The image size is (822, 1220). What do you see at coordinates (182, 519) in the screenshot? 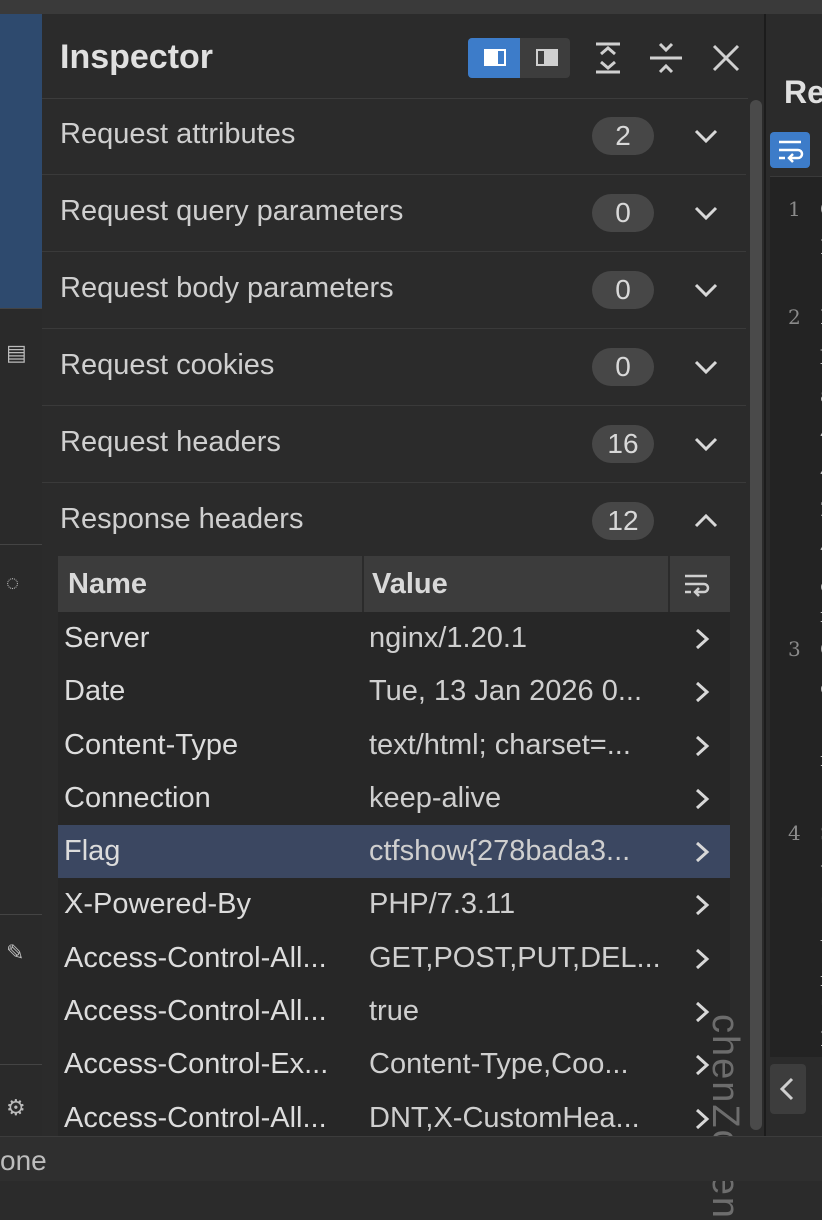
I see `section-label: Response headers` at bounding box center [182, 519].